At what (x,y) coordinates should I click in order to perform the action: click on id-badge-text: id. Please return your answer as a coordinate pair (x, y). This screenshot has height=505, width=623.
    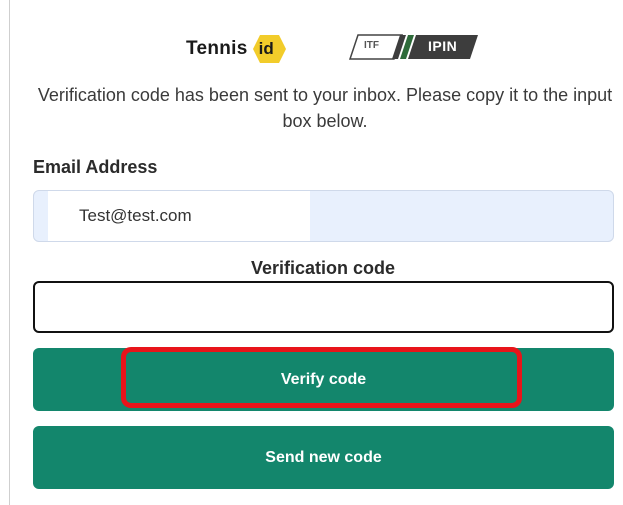
    Looking at the image, I should click on (266, 48).